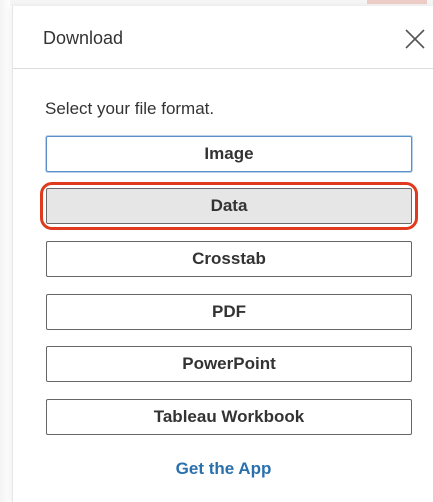 The width and height of the screenshot is (433, 502). I want to click on close-button, so click(415, 39).